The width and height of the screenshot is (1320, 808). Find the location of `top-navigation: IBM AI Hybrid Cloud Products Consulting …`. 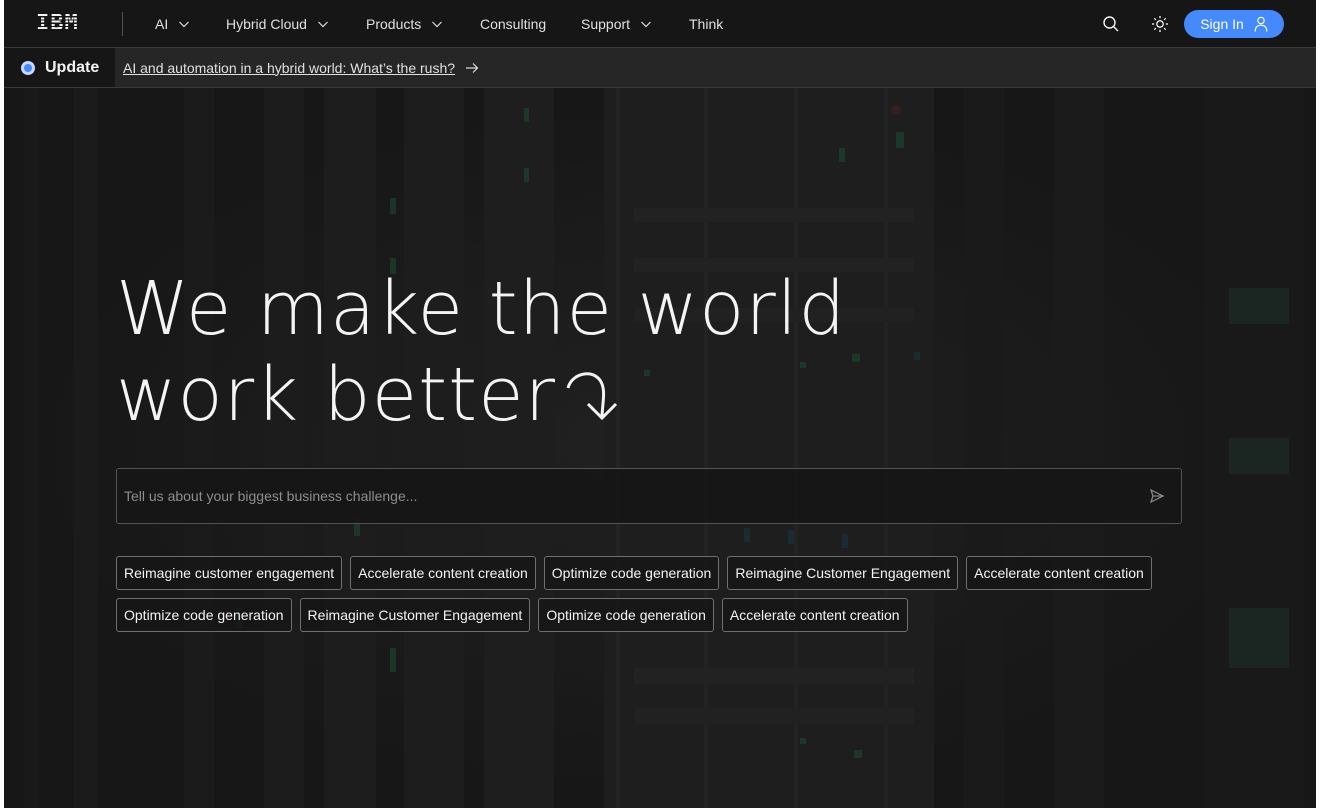

top-navigation: IBM AI Hybrid Cloud Products Consulting … is located at coordinates (660, 24).